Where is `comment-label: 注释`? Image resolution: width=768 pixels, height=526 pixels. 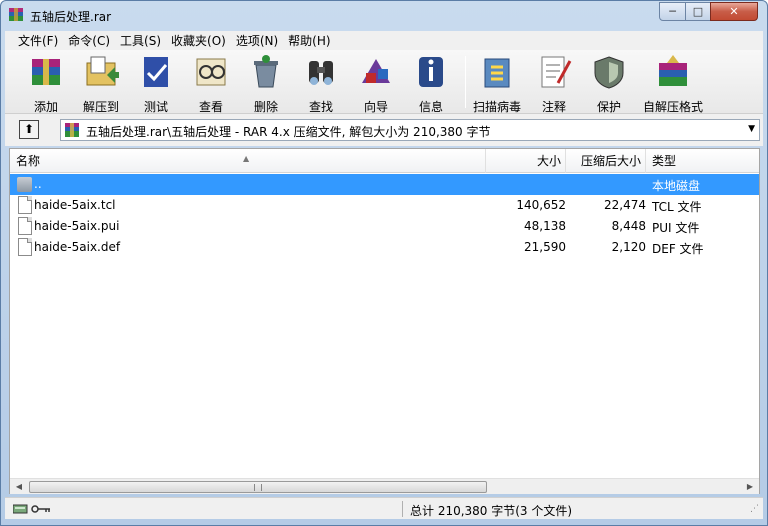 comment-label: 注释 is located at coordinates (553, 107).